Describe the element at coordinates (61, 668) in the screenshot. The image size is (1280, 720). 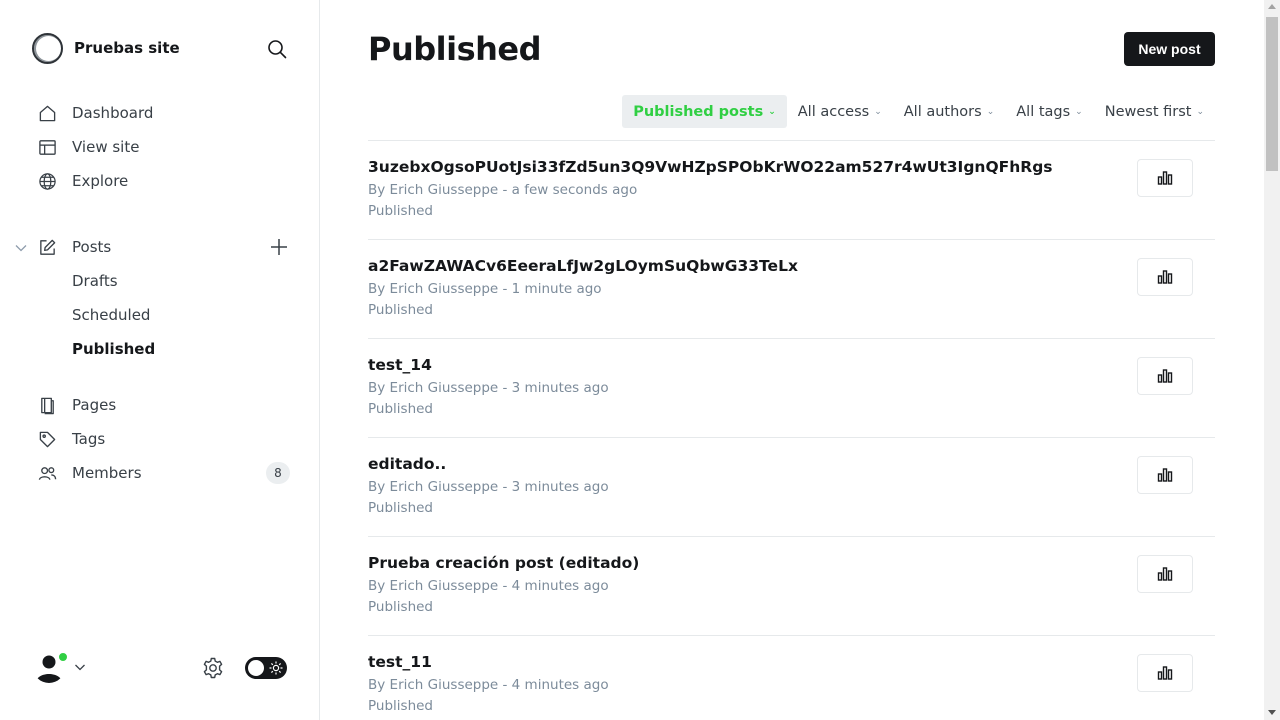
I see `user-menu` at that location.